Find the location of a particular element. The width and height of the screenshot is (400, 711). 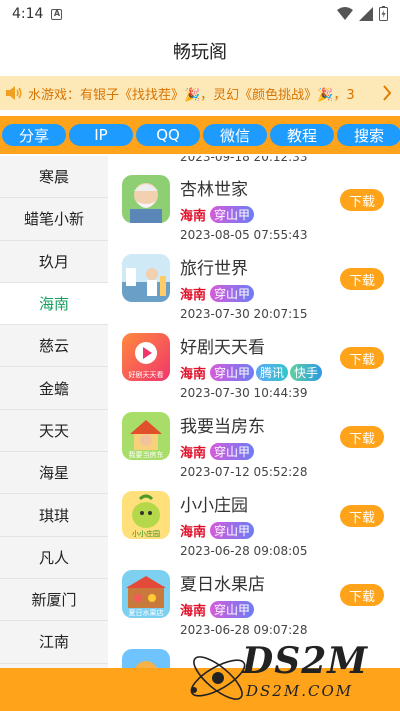

sidebar-item: 玖月 is located at coordinates (54, 261).